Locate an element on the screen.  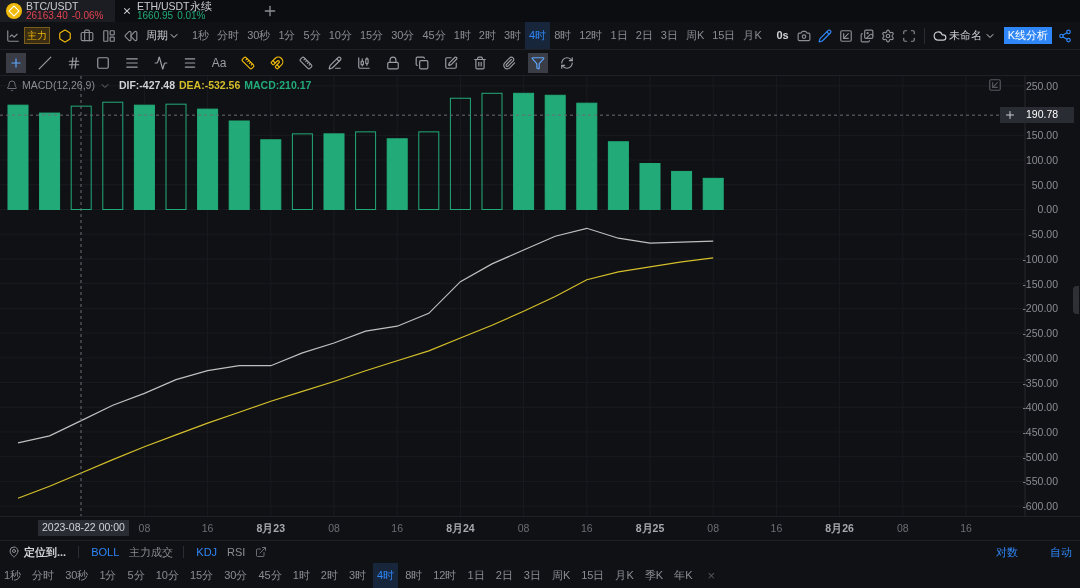
settings-icon is located at coordinates (887, 35).